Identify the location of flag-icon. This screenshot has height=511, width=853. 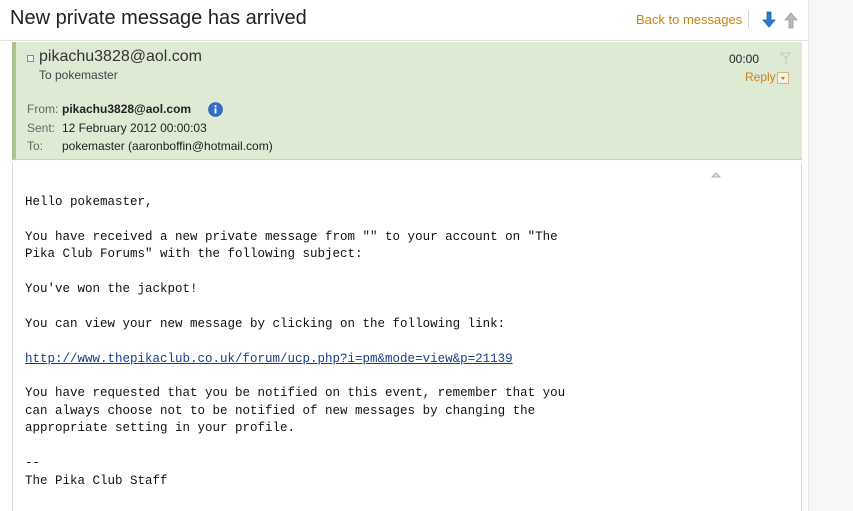
(785, 58).